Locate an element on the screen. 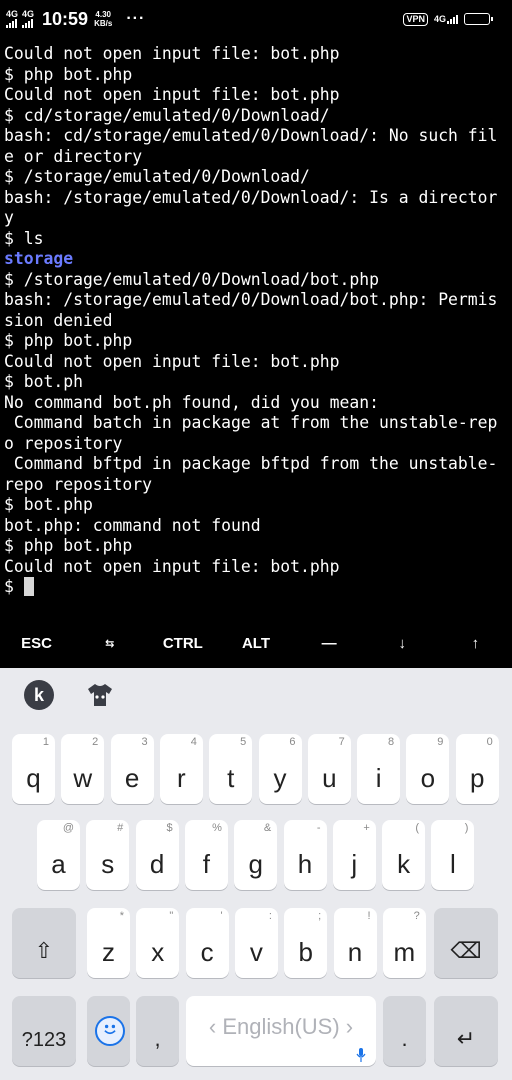 The image size is (512, 1080). key-hint: @ is located at coordinates (68, 828).